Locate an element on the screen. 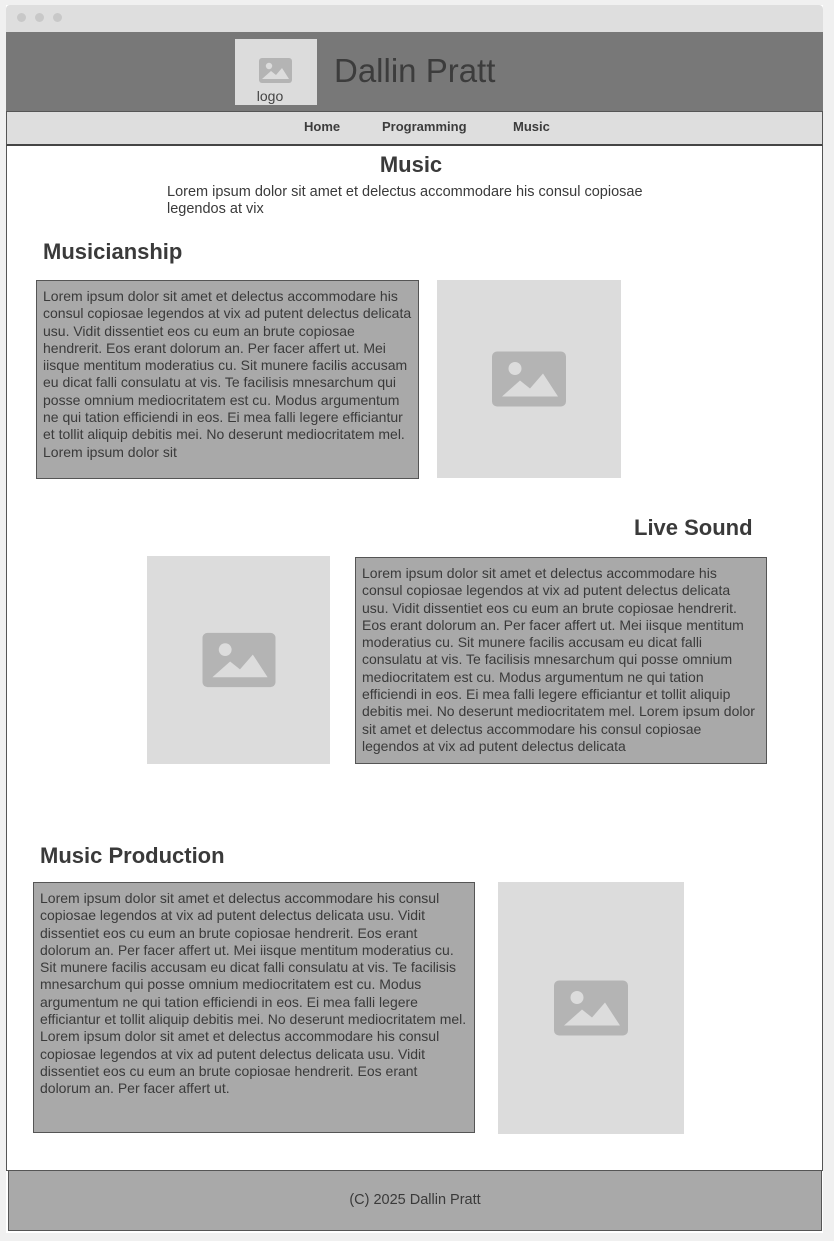 The image size is (834, 1241). section-image-musicianship is located at coordinates (529, 379).